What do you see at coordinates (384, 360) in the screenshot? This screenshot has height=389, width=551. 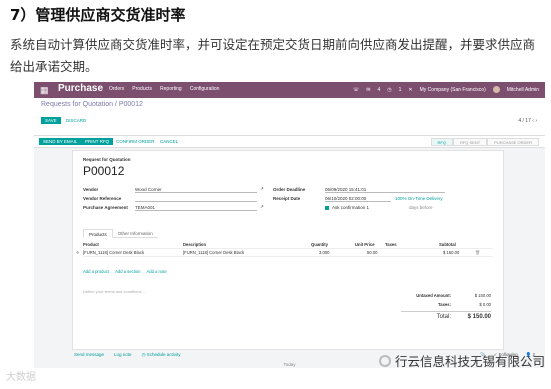 I see `wechat-logo-icon` at bounding box center [384, 360].